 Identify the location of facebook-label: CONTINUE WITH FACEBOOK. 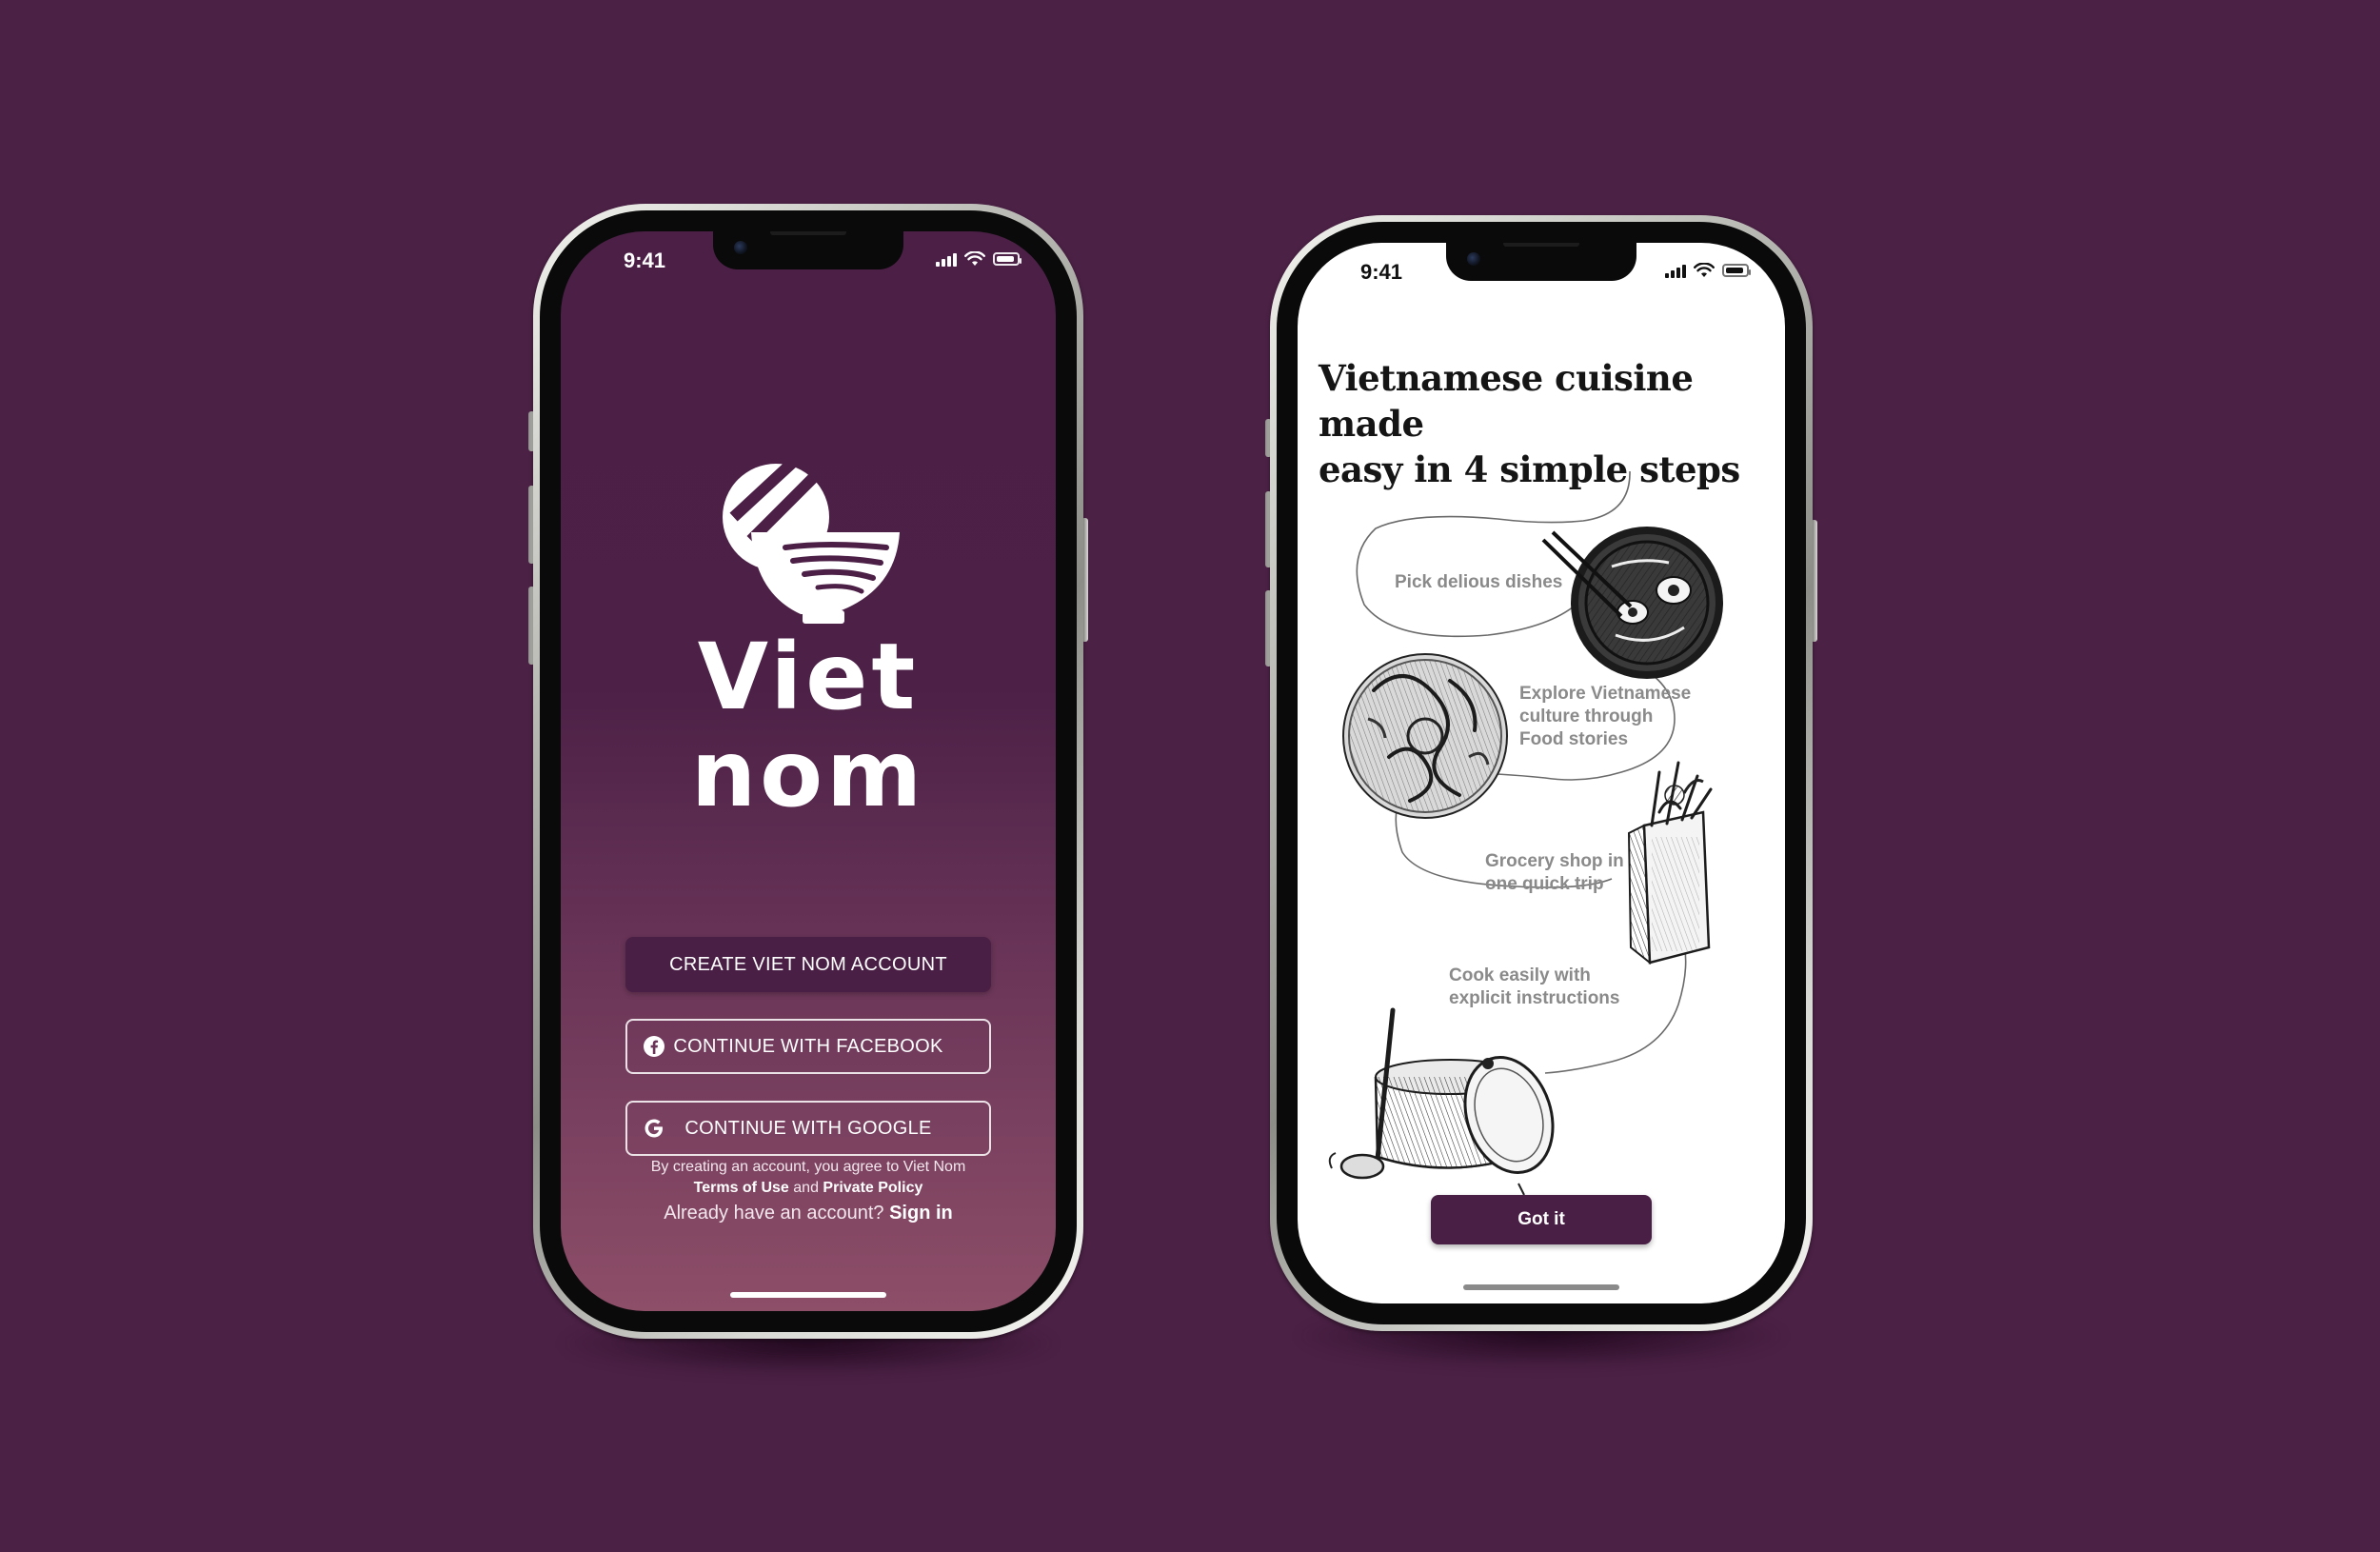
(808, 1046).